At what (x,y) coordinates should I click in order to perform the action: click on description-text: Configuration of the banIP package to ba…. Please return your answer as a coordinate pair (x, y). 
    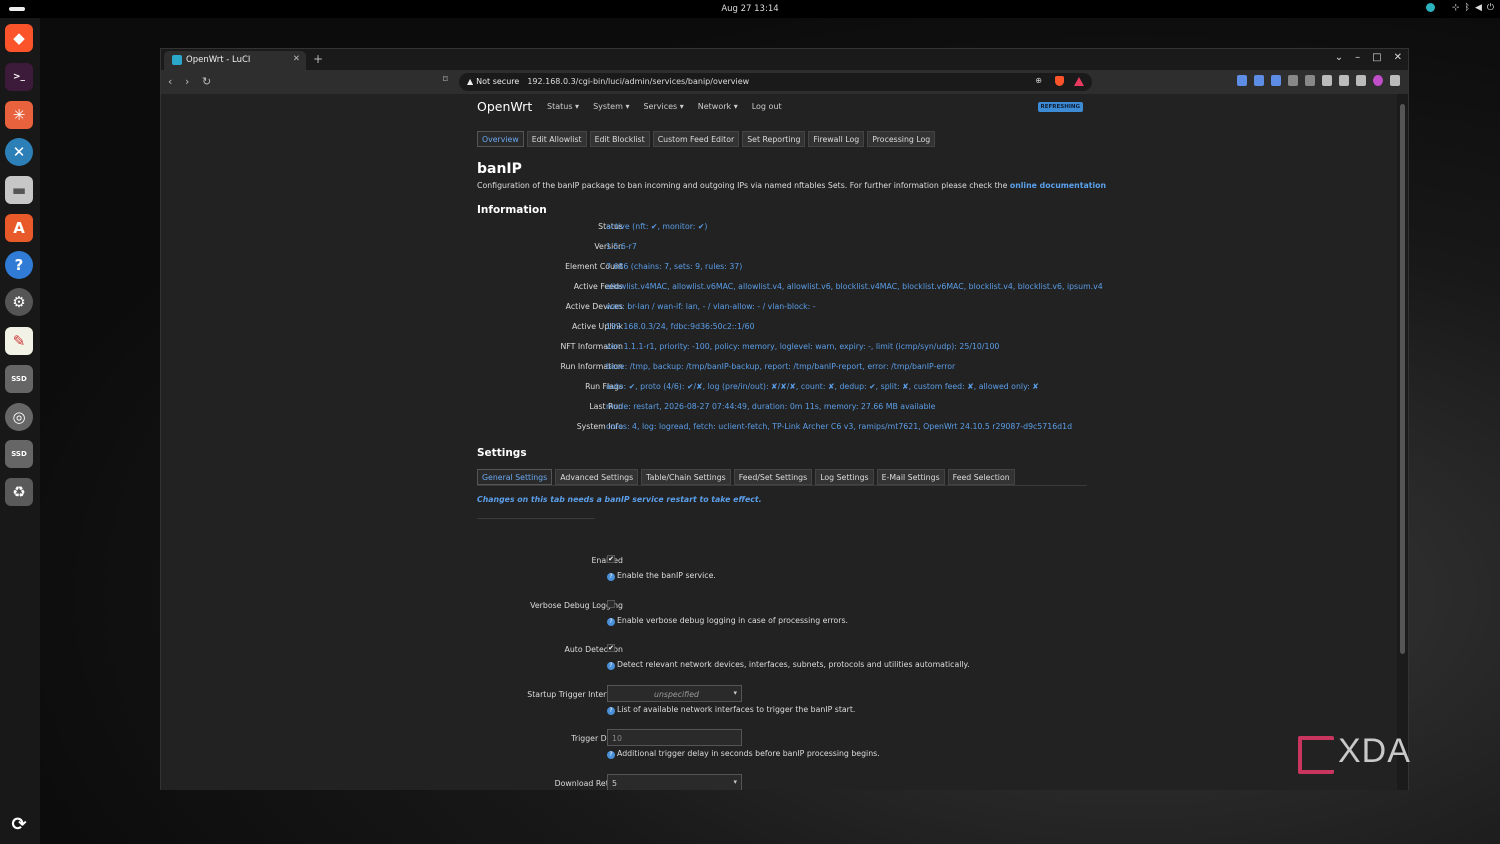
    Looking at the image, I should click on (743, 185).